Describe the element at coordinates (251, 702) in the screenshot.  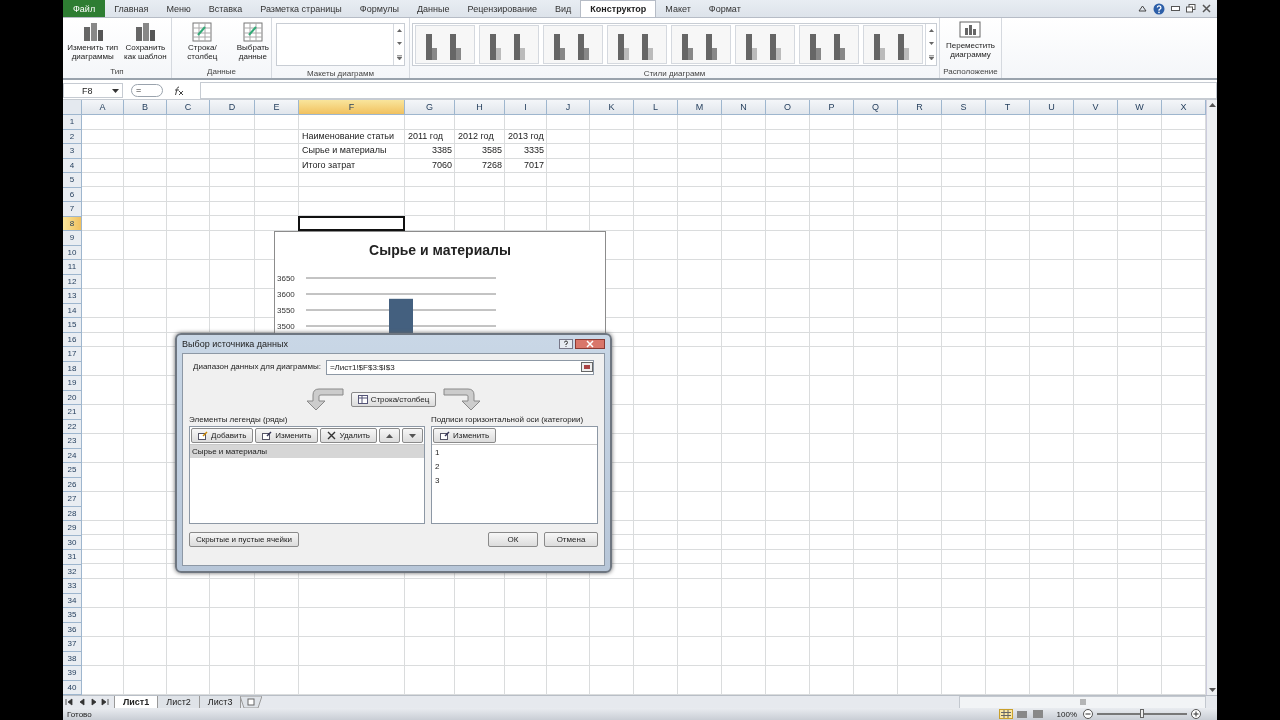
I see `new-sheet-icon` at that location.